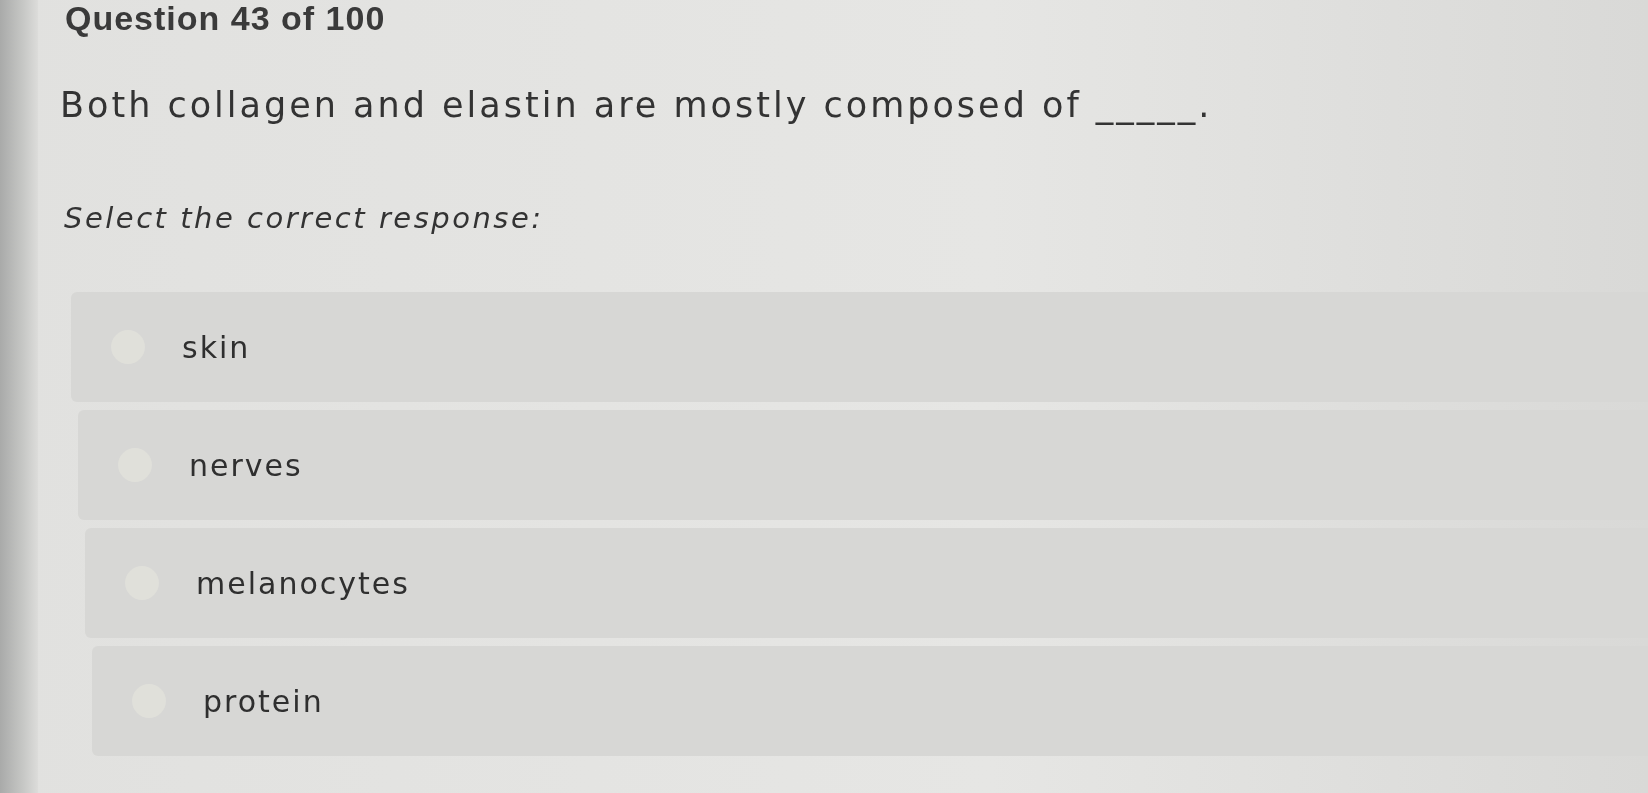 Image resolution: width=1648 pixels, height=793 pixels. I want to click on question-counter: Question 43 of 100, so click(225, 18).